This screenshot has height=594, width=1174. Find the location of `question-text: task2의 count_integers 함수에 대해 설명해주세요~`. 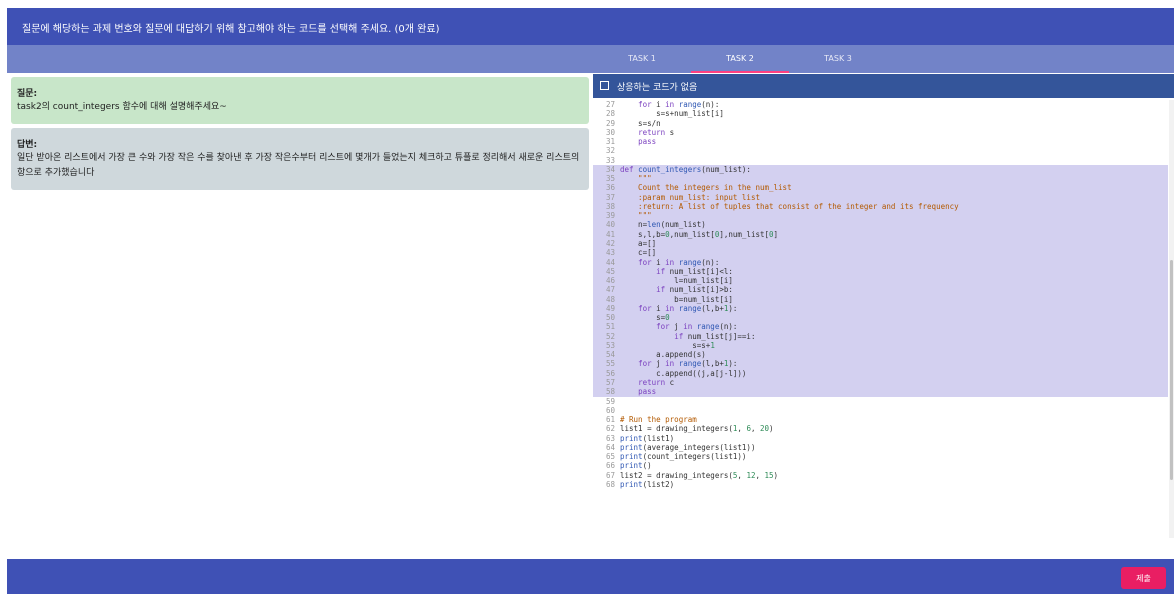

question-text: task2의 count_integers 함수에 대해 설명해주세요~ is located at coordinates (122, 107).